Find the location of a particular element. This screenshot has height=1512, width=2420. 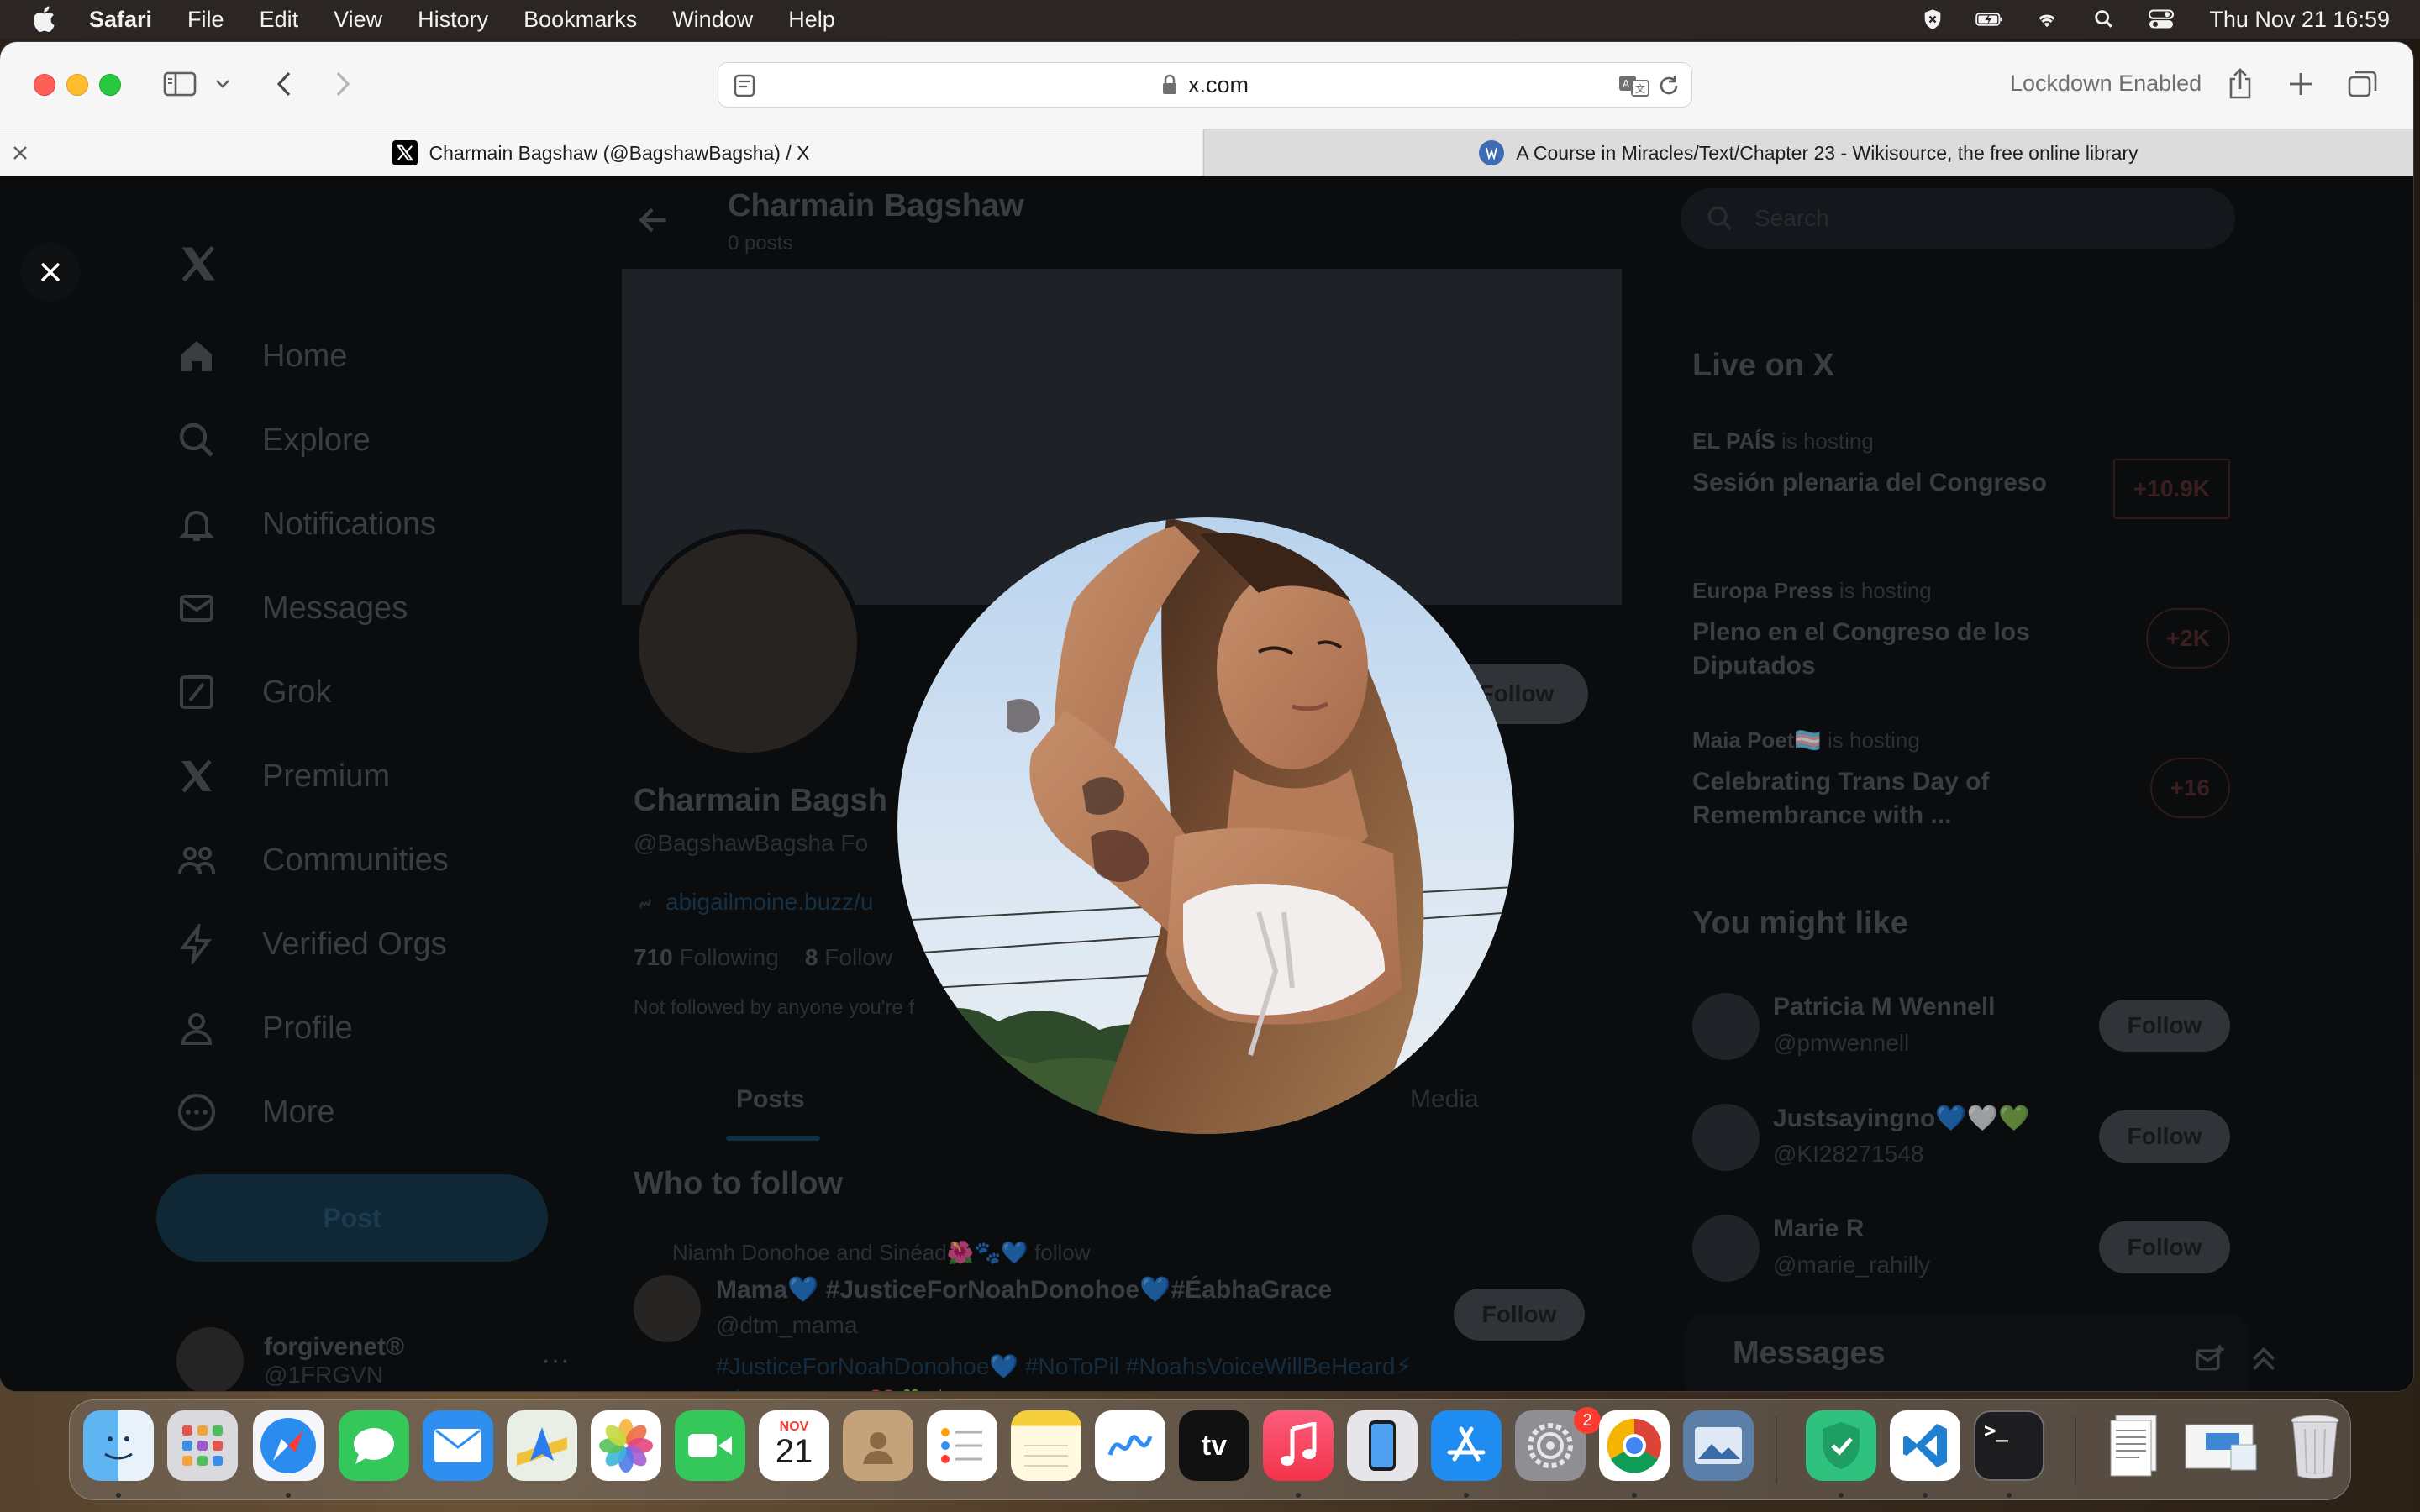

chrome-icon is located at coordinates (1634, 1445).